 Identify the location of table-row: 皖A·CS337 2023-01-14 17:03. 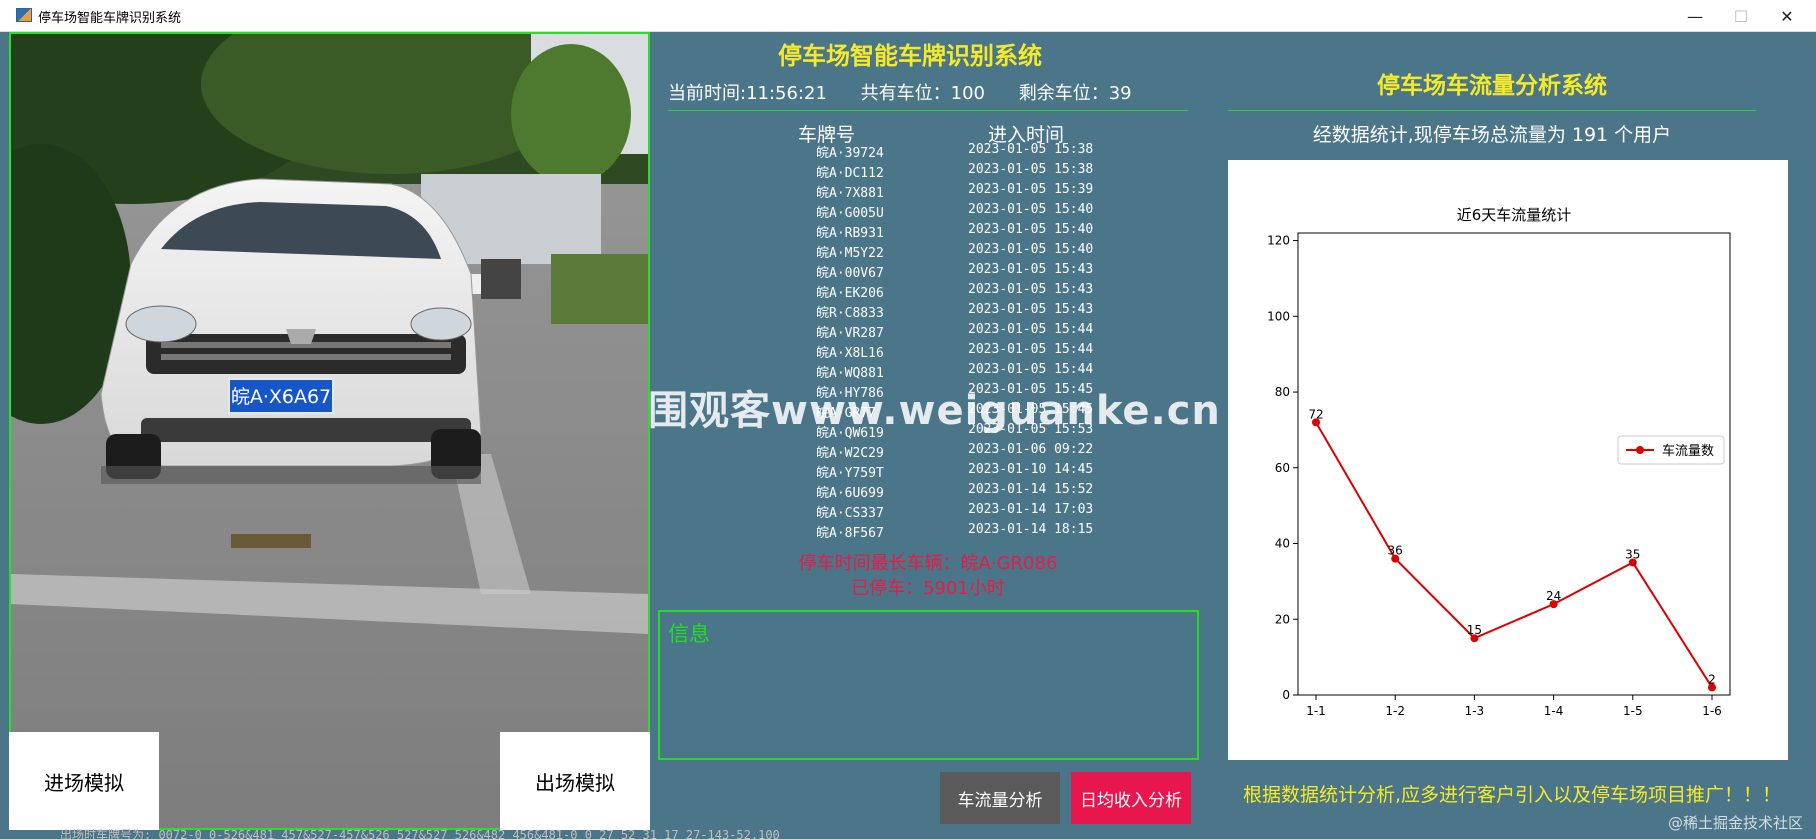
(928, 512).